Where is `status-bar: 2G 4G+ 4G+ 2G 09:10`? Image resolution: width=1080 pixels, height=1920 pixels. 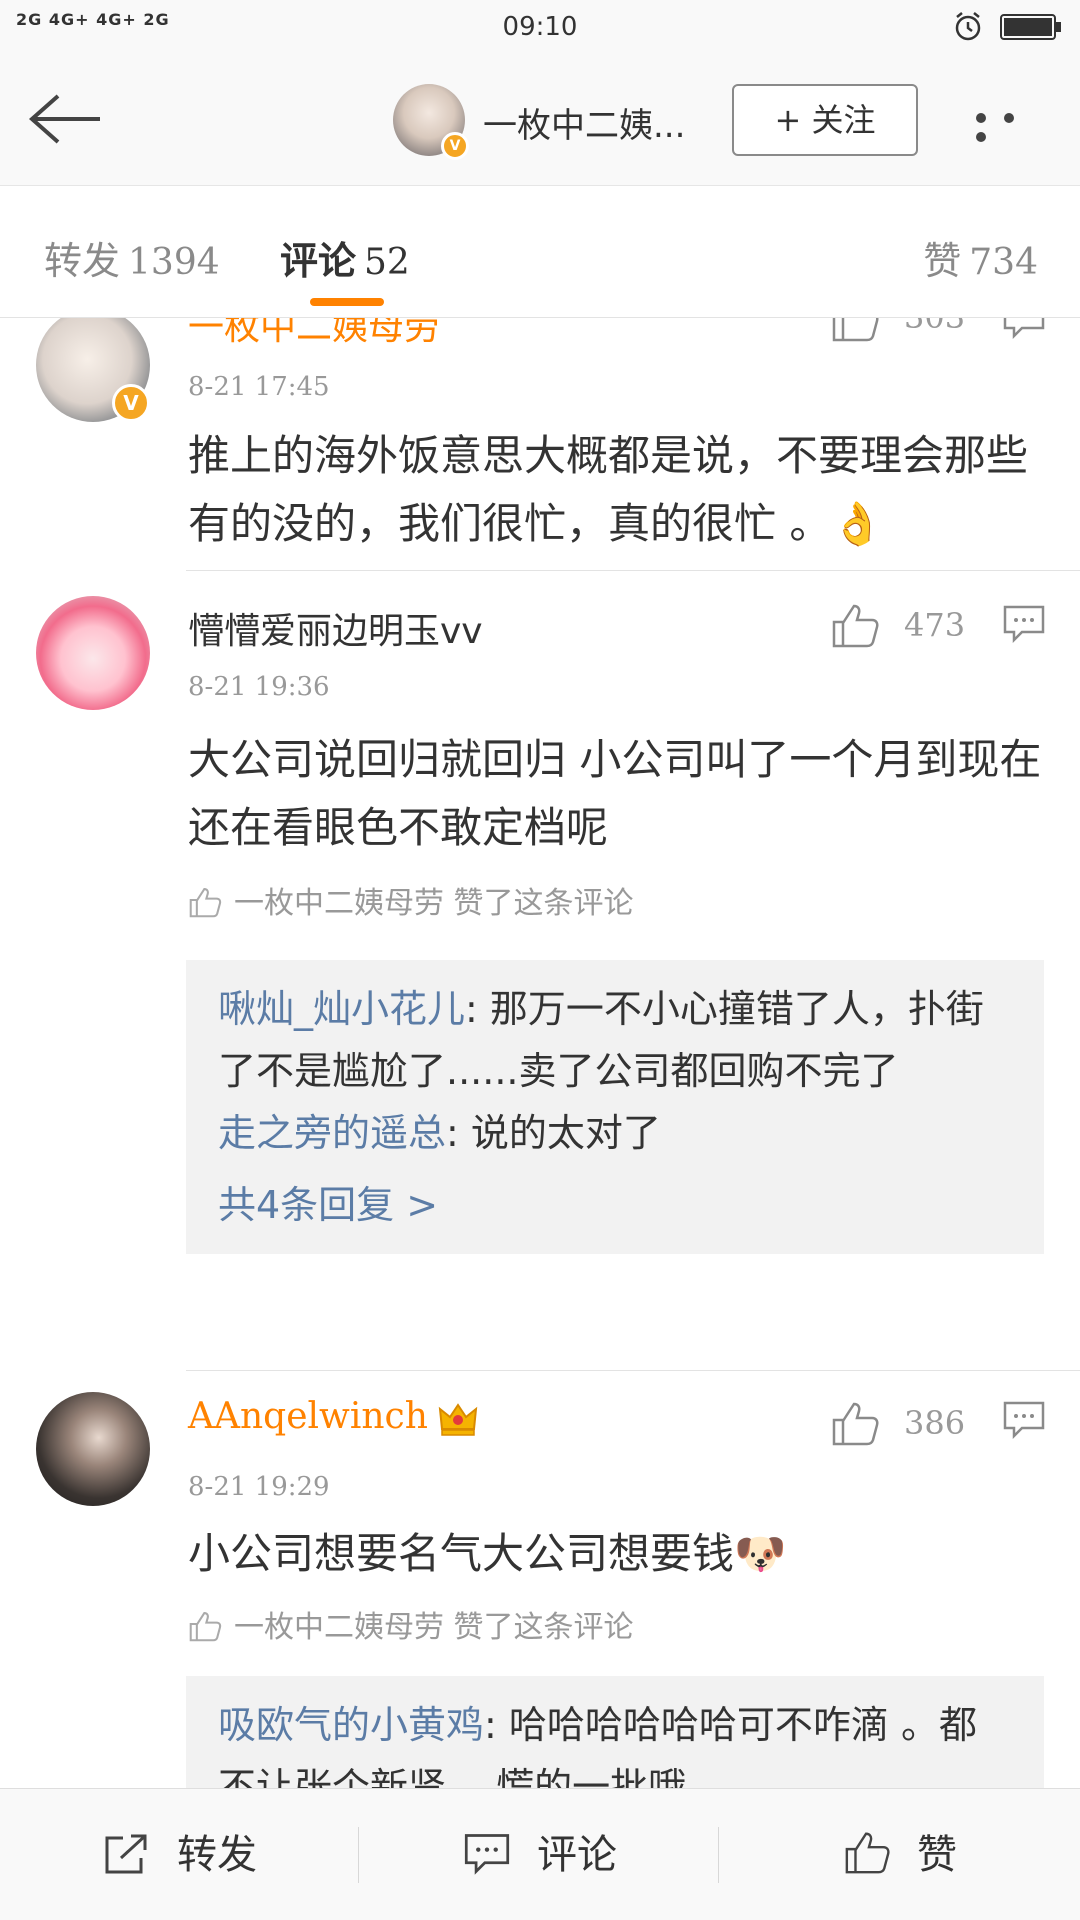 status-bar: 2G 4G+ 4G+ 2G 09:10 is located at coordinates (540, 29).